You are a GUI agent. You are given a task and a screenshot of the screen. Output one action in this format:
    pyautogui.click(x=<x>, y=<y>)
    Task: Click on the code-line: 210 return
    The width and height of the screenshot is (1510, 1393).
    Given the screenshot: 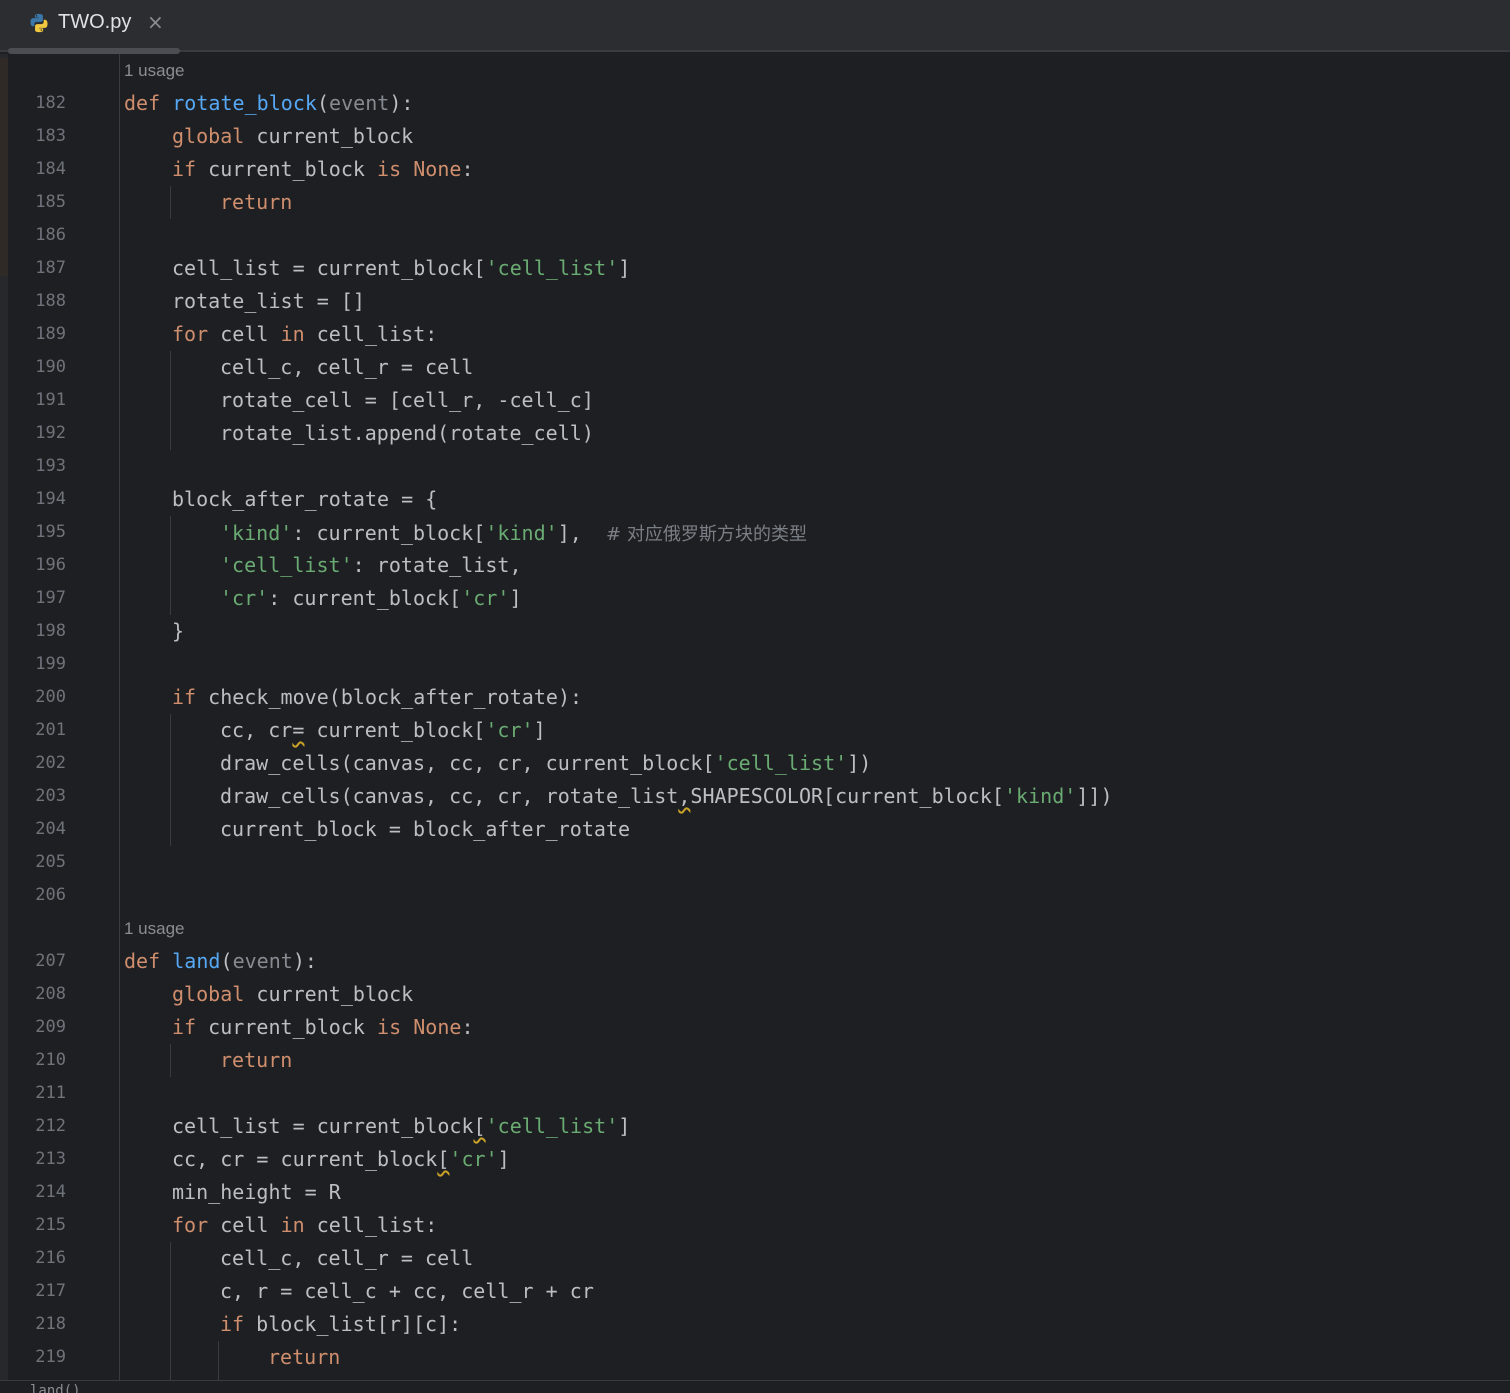 What is the action you would take?
    pyautogui.click(x=755, y=1060)
    